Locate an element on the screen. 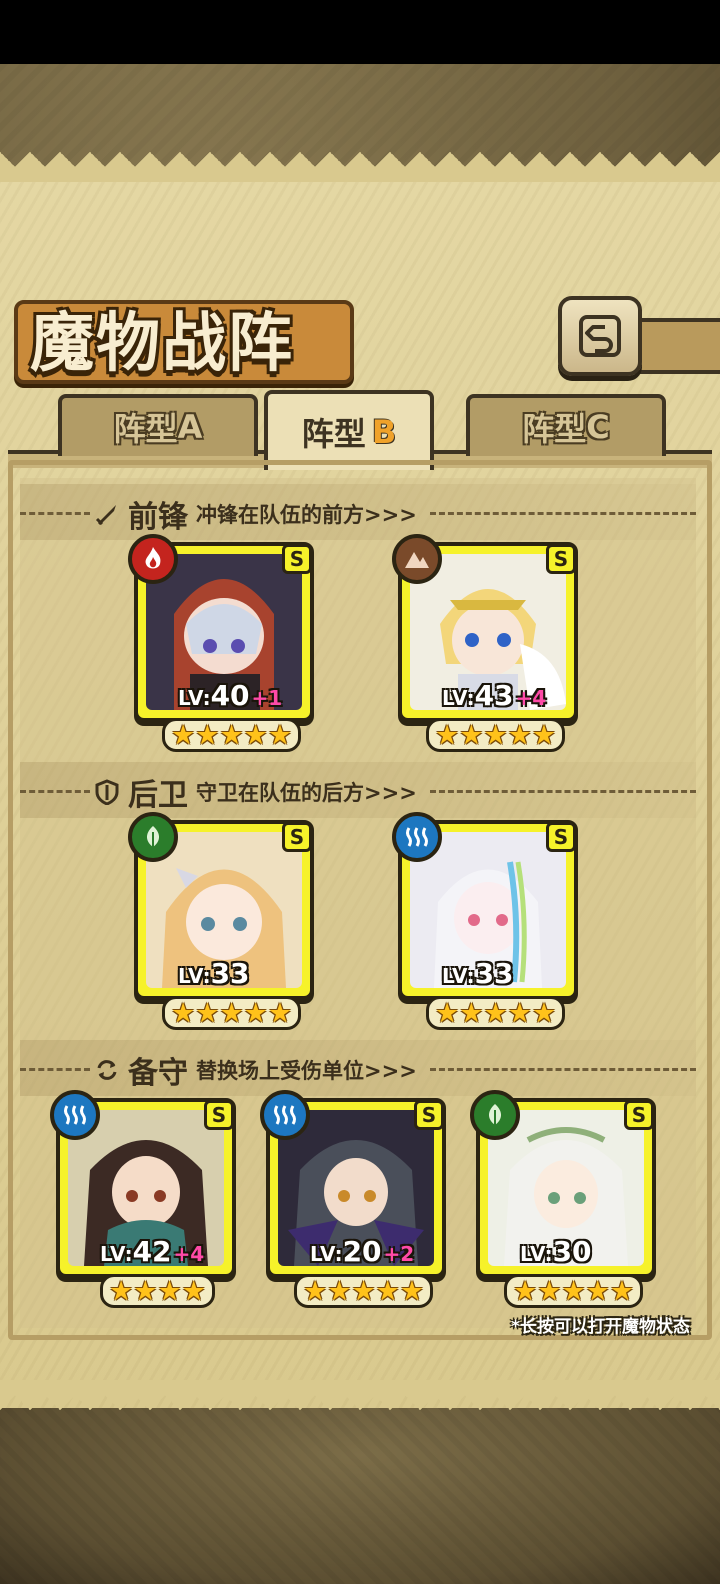 The image size is (720, 1584). tab-letter: B is located at coordinates (384, 432).